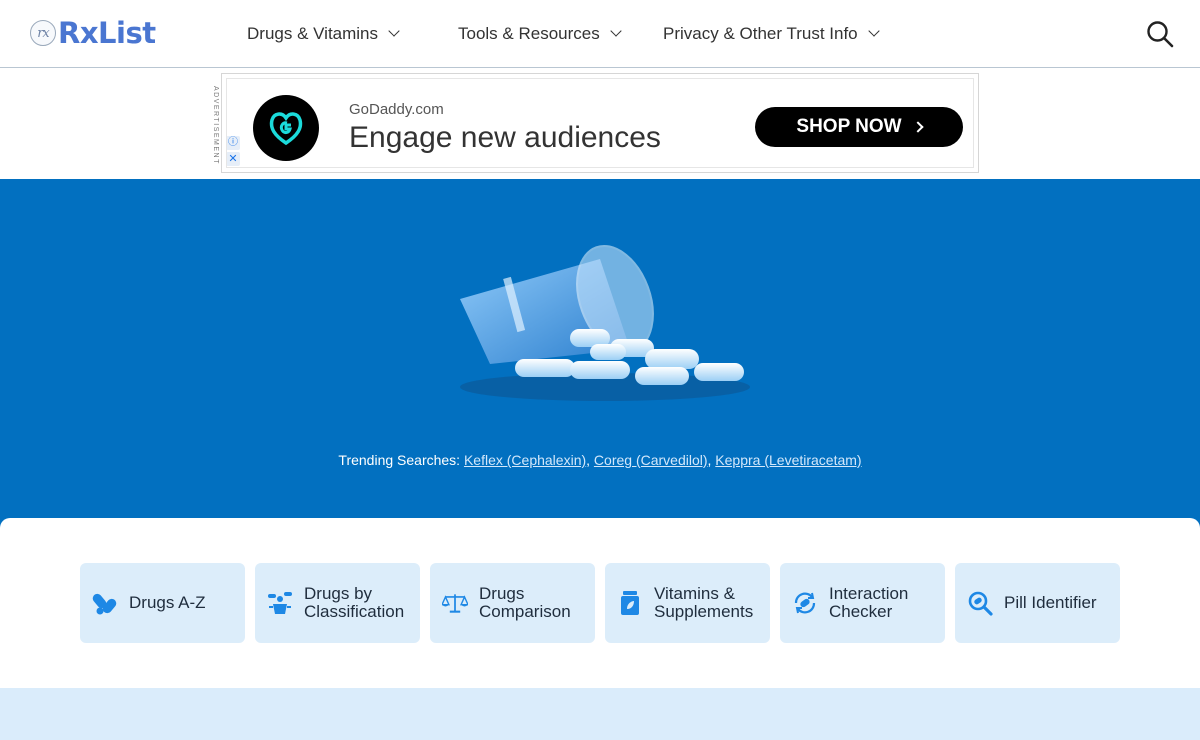  Describe the element at coordinates (338, 593) in the screenshot. I see `tile-label-line1: Drugs by` at that location.